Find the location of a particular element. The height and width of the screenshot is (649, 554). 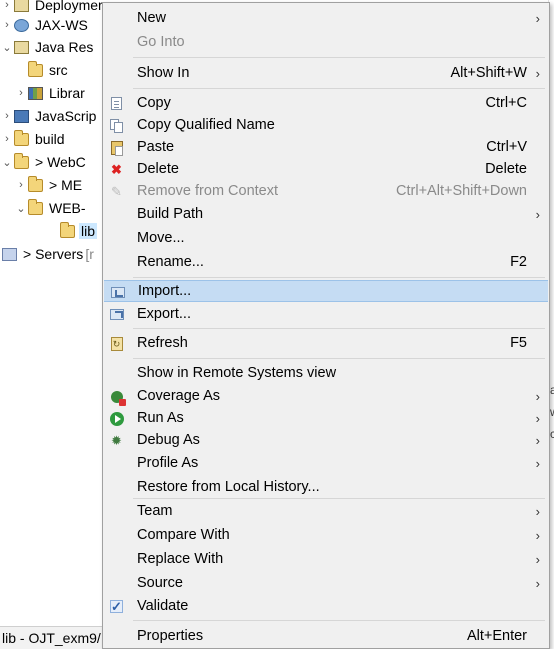

menu-item-delete: ✖ Delete Delete is located at coordinates (326, 169).